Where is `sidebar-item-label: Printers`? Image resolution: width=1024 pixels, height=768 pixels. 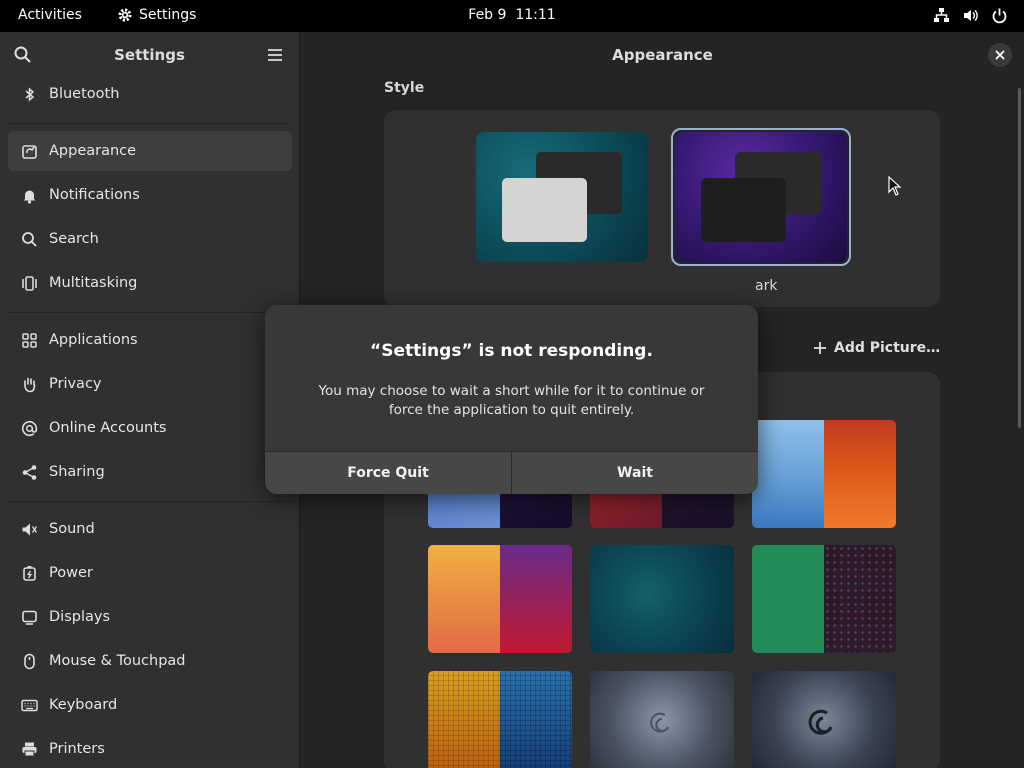 sidebar-item-label: Printers is located at coordinates (77, 749).